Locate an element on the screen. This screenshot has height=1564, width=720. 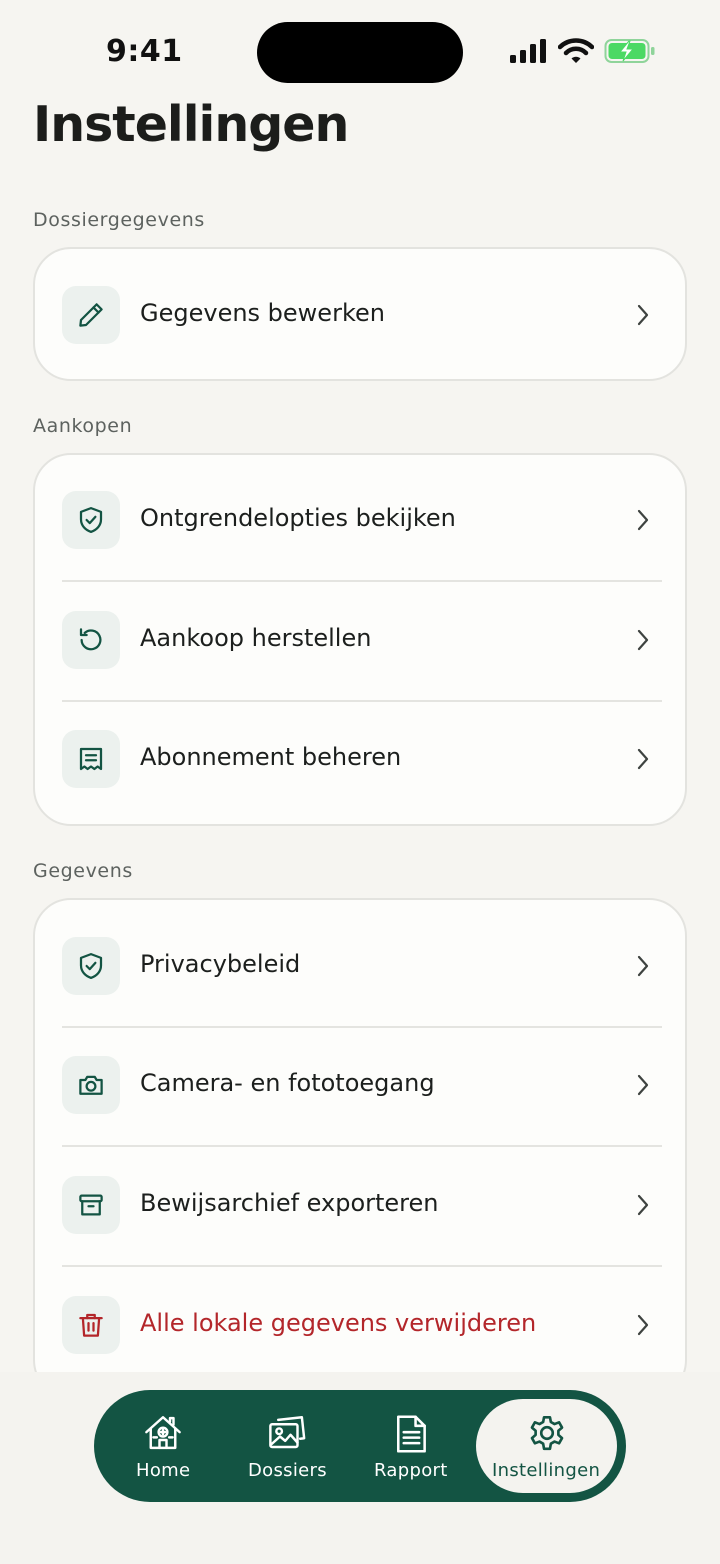
row-camera-fototoegang: Camera- en fototoegang is located at coordinates (360, 1085).